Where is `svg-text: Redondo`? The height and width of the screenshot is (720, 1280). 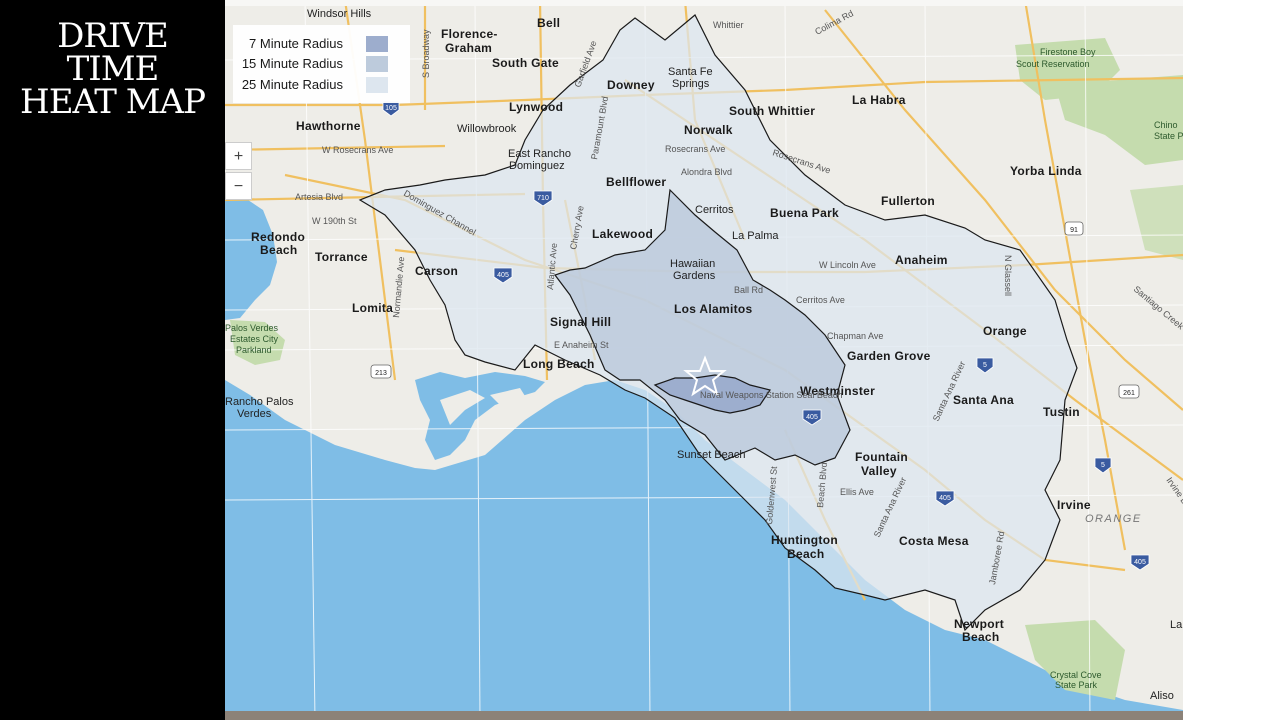 svg-text: Redondo is located at coordinates (278, 237).